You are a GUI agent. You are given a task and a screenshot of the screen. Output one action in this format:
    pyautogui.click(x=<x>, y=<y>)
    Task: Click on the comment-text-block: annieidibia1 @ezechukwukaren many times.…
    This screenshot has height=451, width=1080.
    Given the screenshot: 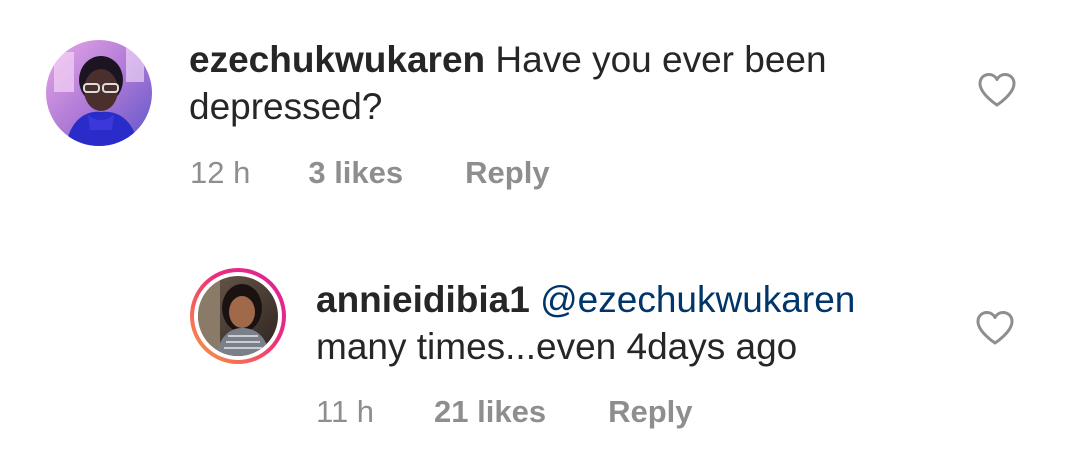 What is the action you would take?
    pyautogui.click(x=686, y=323)
    